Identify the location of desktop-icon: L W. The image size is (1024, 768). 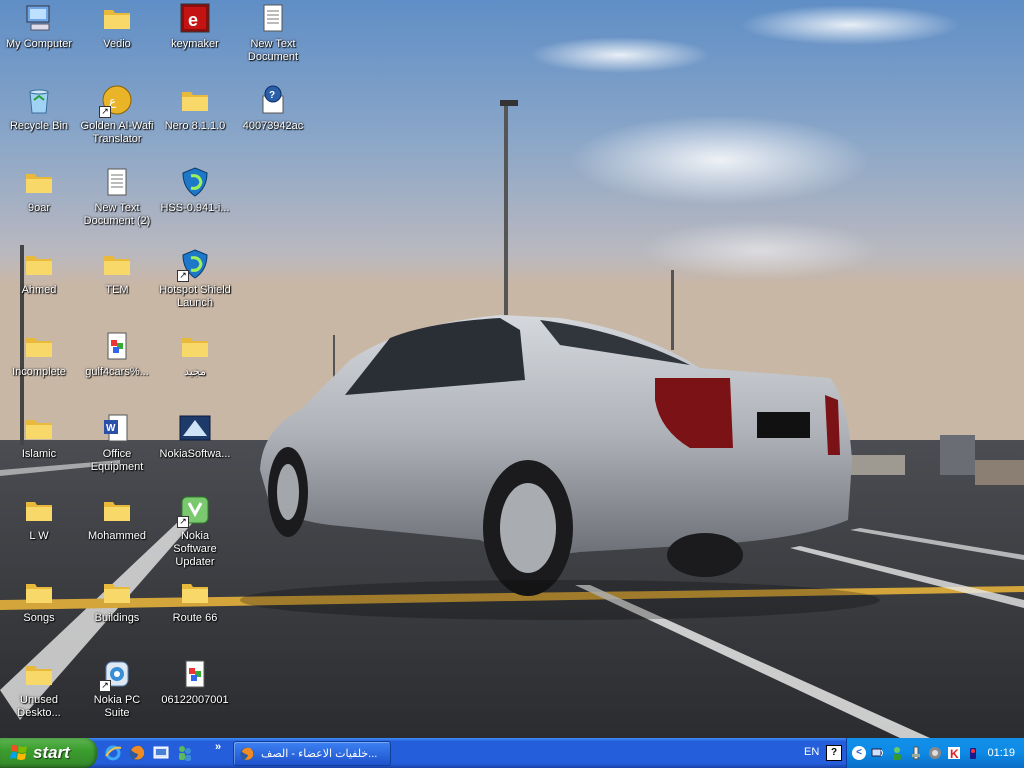
(39, 532).